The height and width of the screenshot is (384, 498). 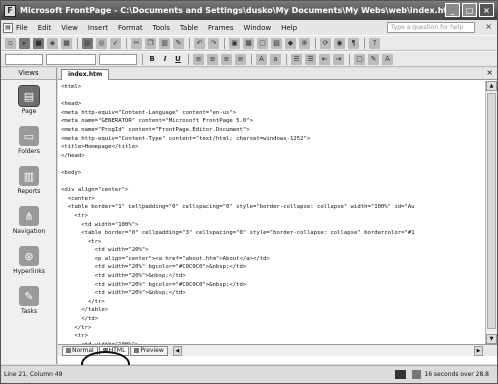 What do you see at coordinates (29, 140) in the screenshot?
I see `view-folders: ▭ Folders` at bounding box center [29, 140].